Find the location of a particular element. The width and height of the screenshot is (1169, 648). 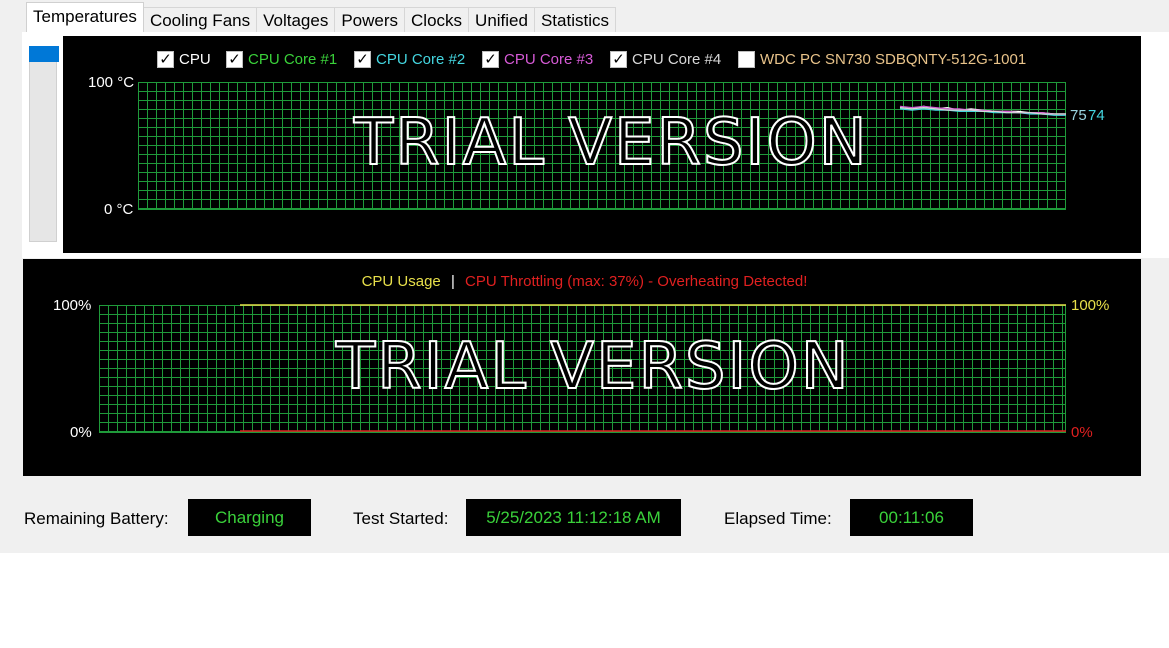

trial-watermark: TRIAL VERSION is located at coordinates (593, 367).